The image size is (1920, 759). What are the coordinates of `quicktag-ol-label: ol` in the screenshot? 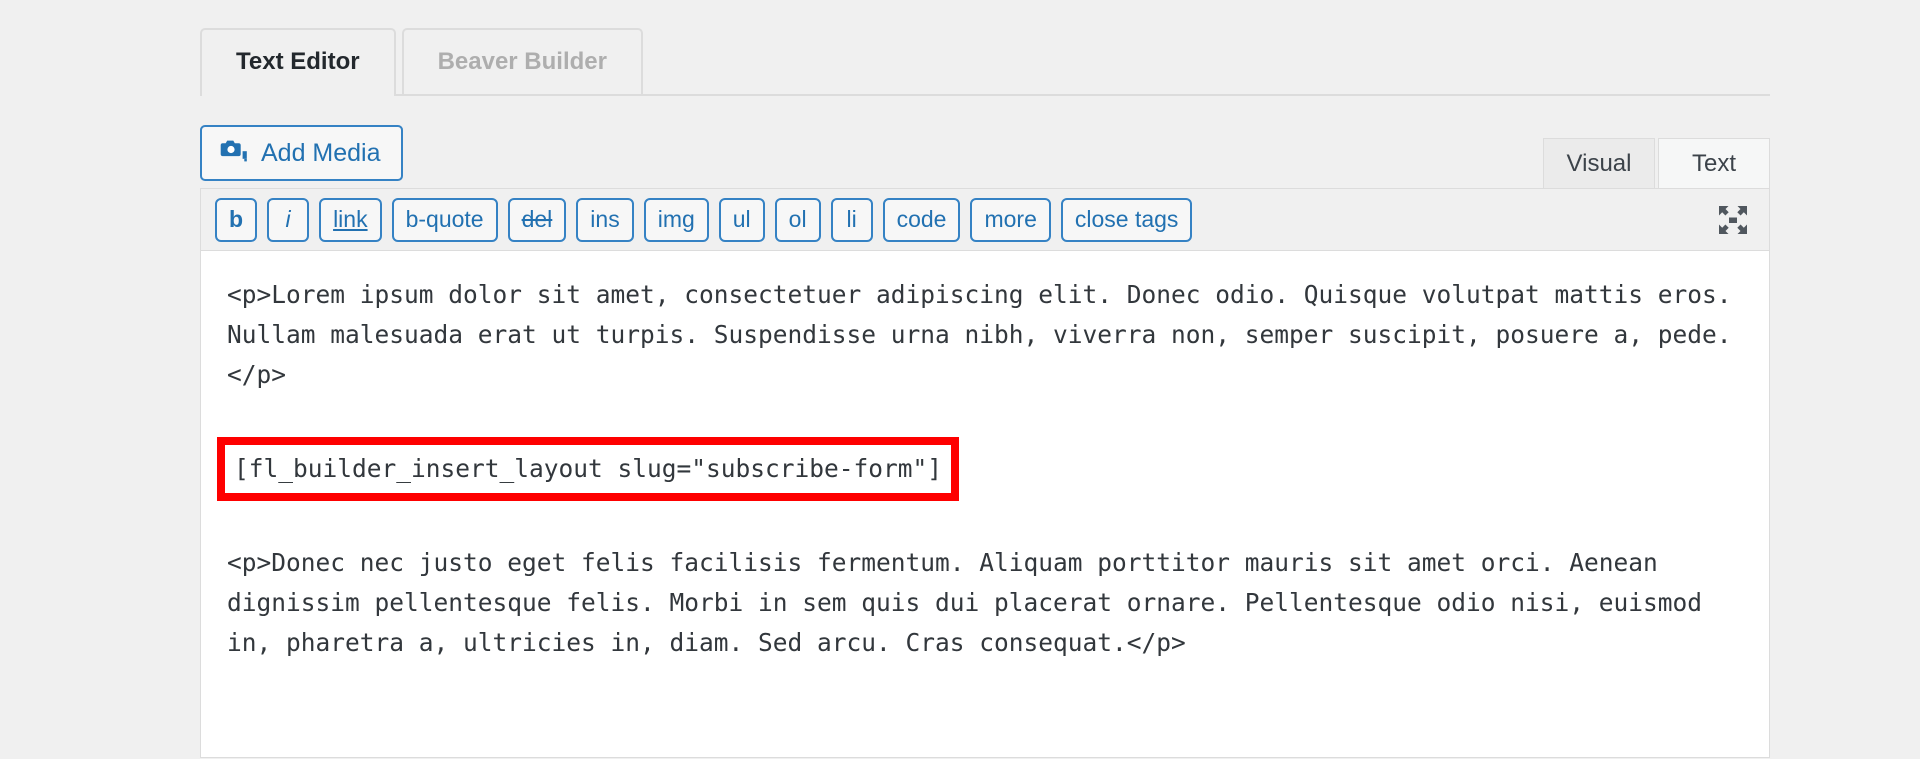 It's located at (797, 219).